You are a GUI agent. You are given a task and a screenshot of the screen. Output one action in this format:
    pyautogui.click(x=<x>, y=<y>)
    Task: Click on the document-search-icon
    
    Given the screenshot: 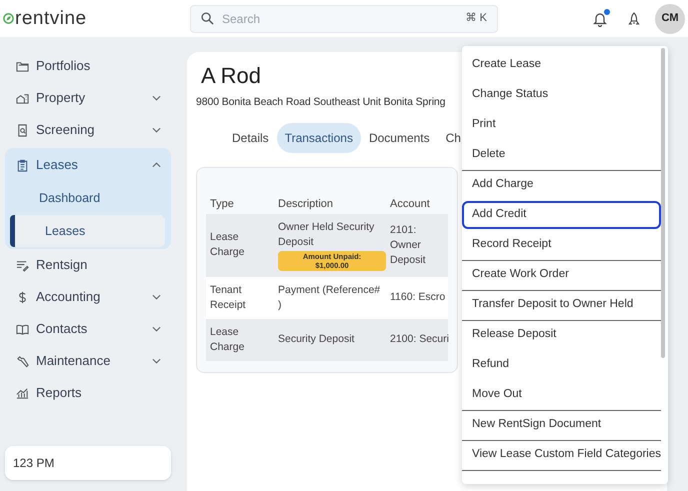 What is the action you would take?
    pyautogui.click(x=22, y=130)
    